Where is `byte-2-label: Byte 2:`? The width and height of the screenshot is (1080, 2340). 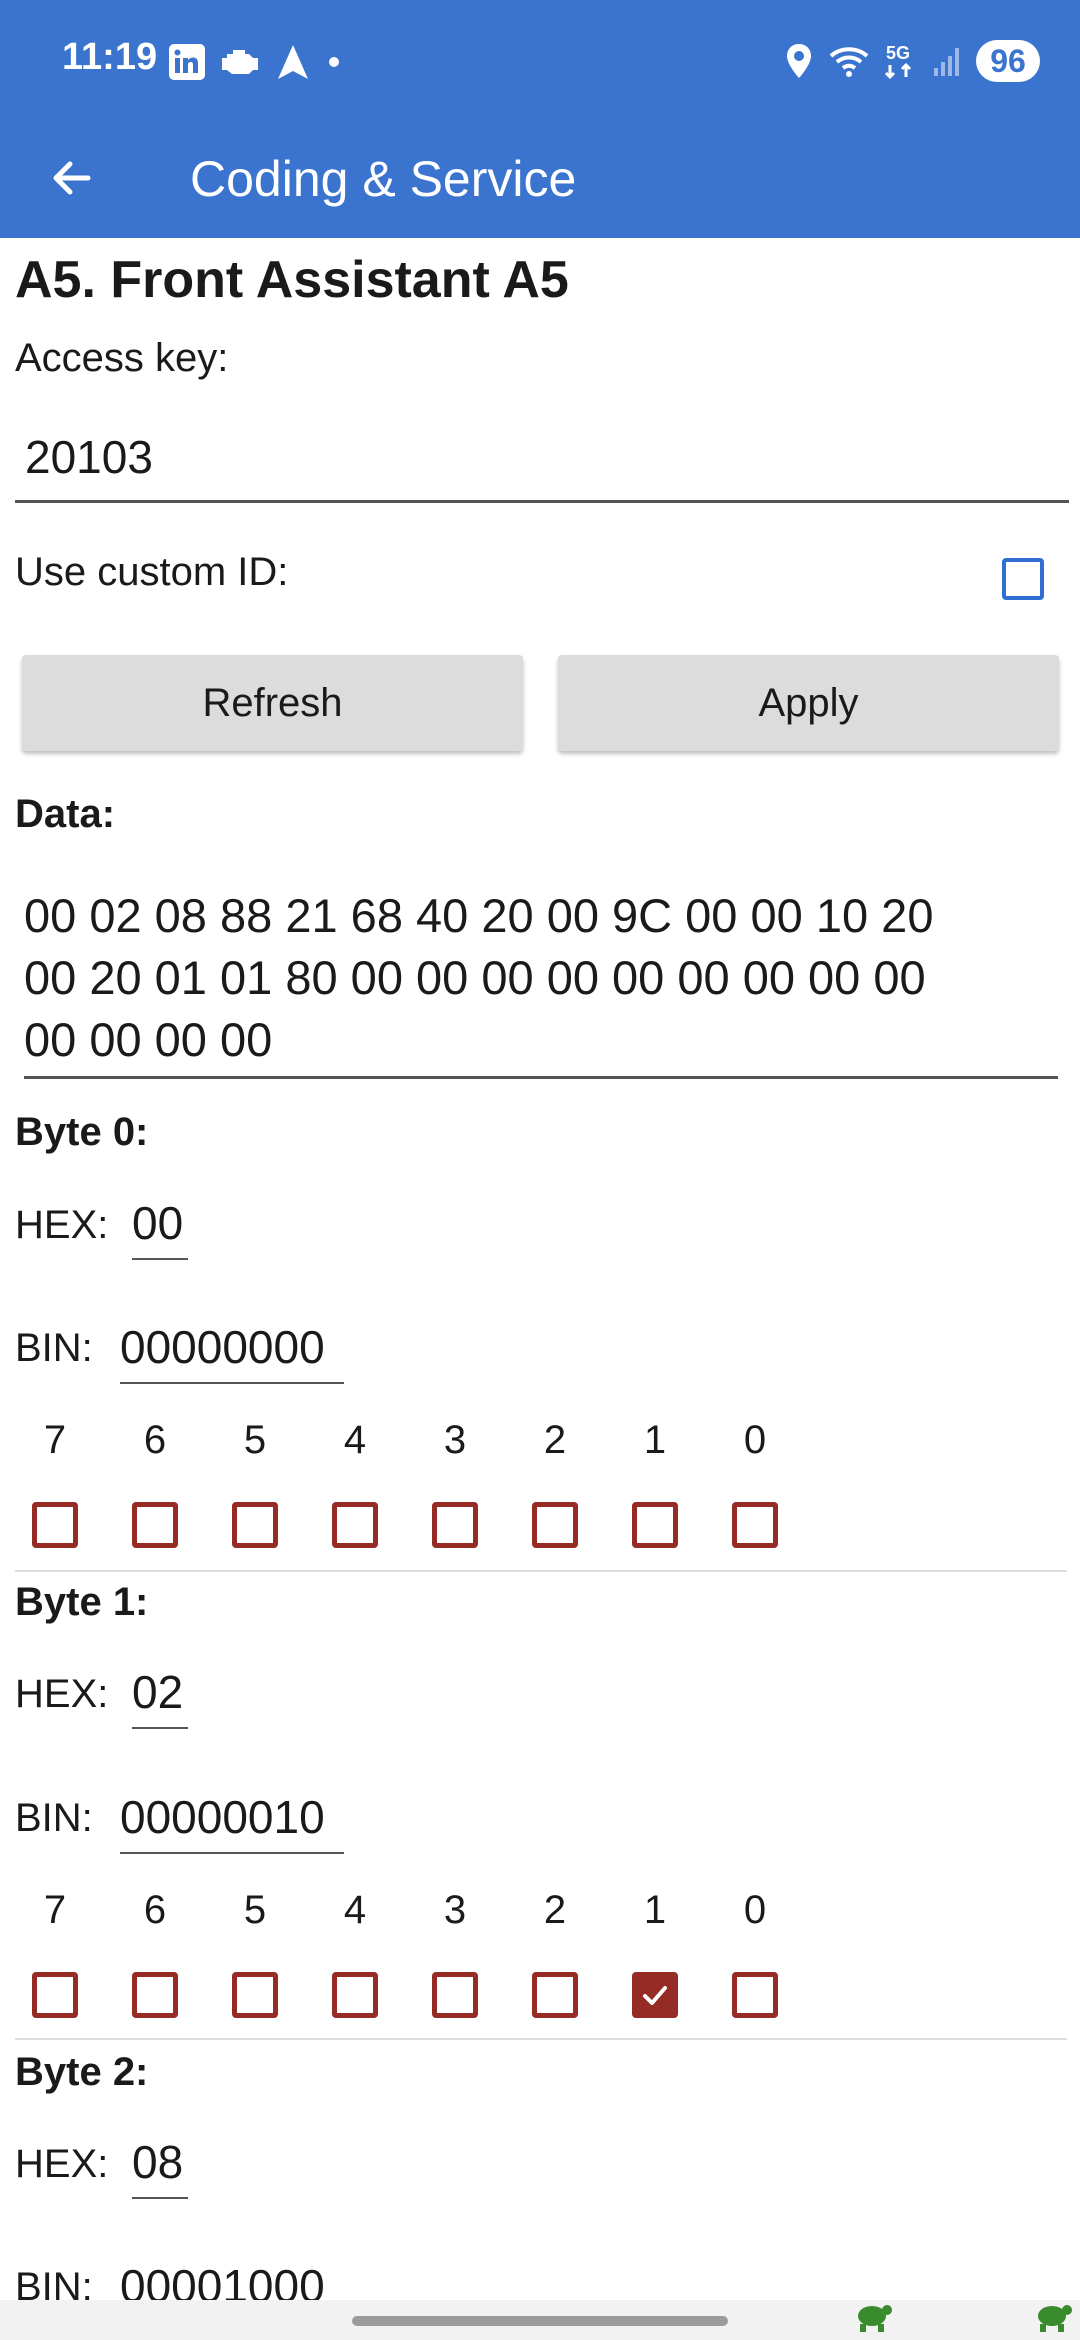
byte-2-label: Byte 2: is located at coordinates (82, 2072).